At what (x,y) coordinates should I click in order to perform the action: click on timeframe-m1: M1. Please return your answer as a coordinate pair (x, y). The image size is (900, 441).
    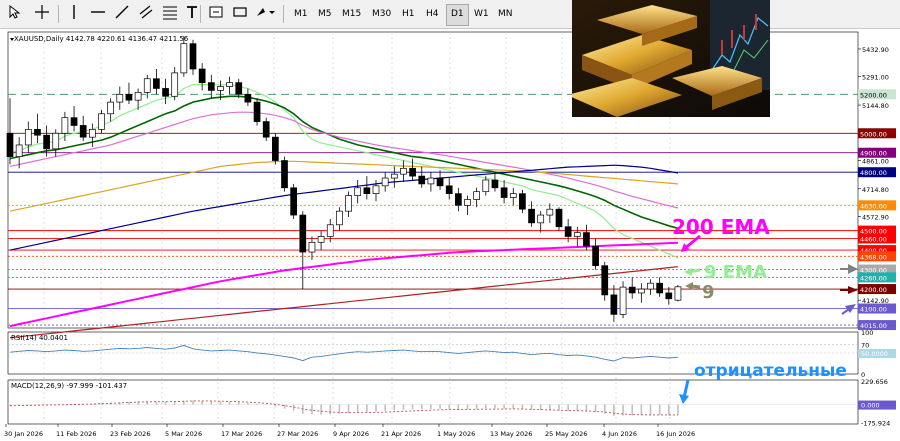
    Looking at the image, I should click on (301, 14).